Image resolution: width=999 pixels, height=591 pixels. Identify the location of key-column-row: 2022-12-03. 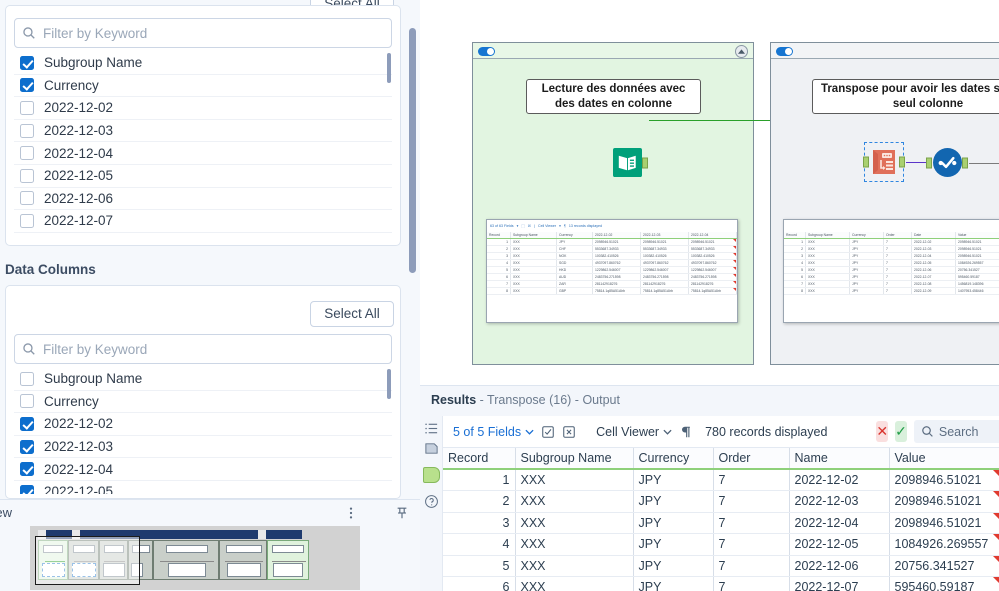
(203, 131).